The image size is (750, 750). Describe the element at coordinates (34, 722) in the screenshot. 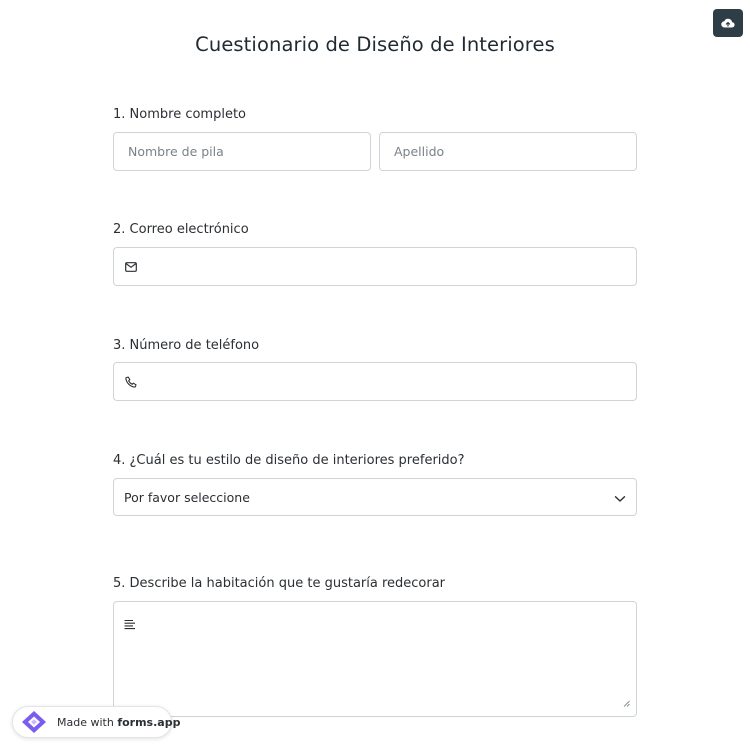

I see `forms-app-logo-icon` at that location.